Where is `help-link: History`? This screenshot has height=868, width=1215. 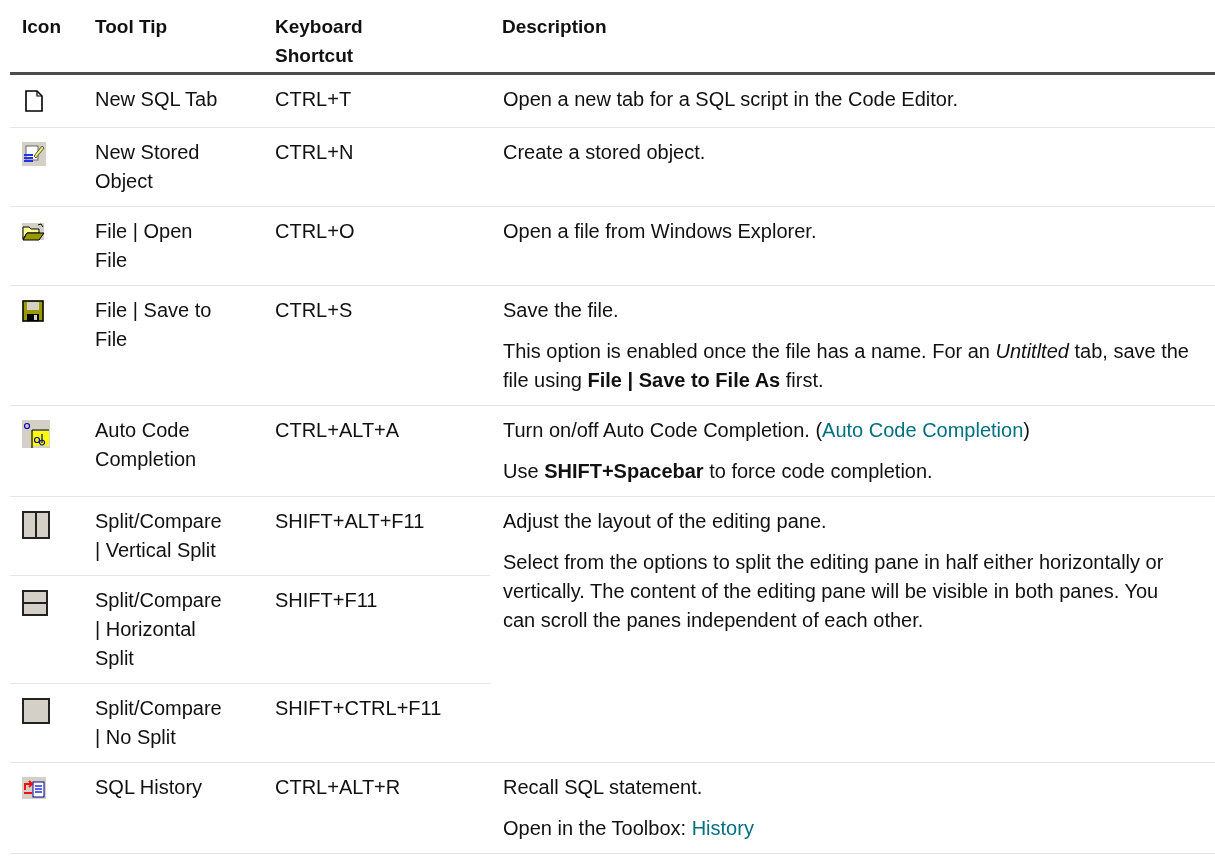
help-link: History is located at coordinates (722, 828).